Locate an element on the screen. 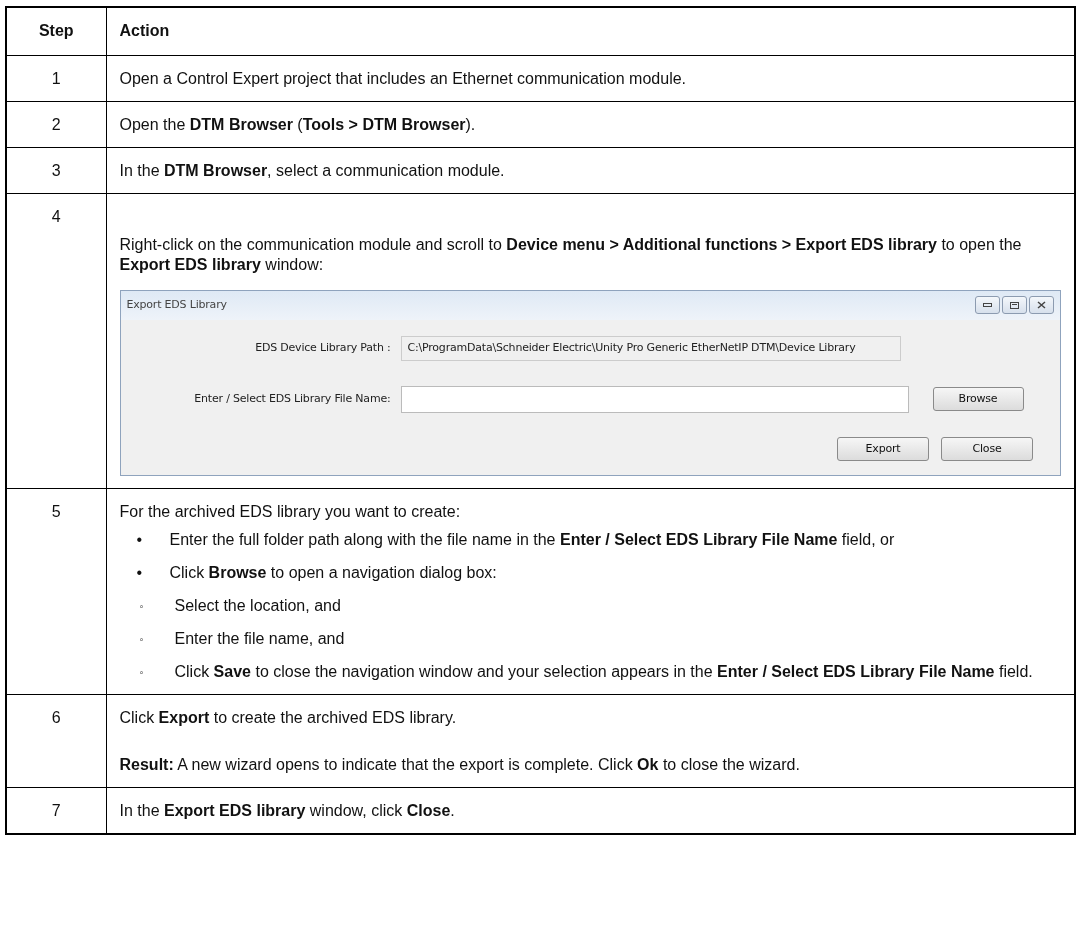 Image resolution: width=1081 pixels, height=945 pixels. file-name-label: Enter / Select EDS Library File Name: is located at coordinates (292, 399).